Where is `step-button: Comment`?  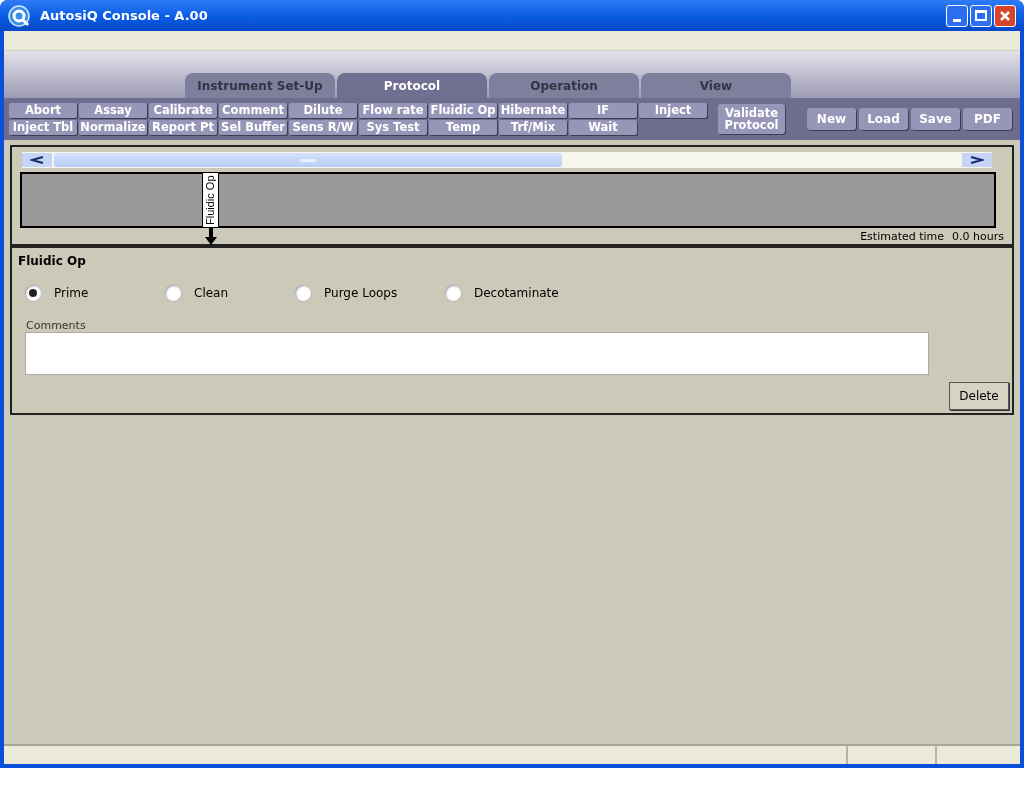 step-button: Comment is located at coordinates (253, 110).